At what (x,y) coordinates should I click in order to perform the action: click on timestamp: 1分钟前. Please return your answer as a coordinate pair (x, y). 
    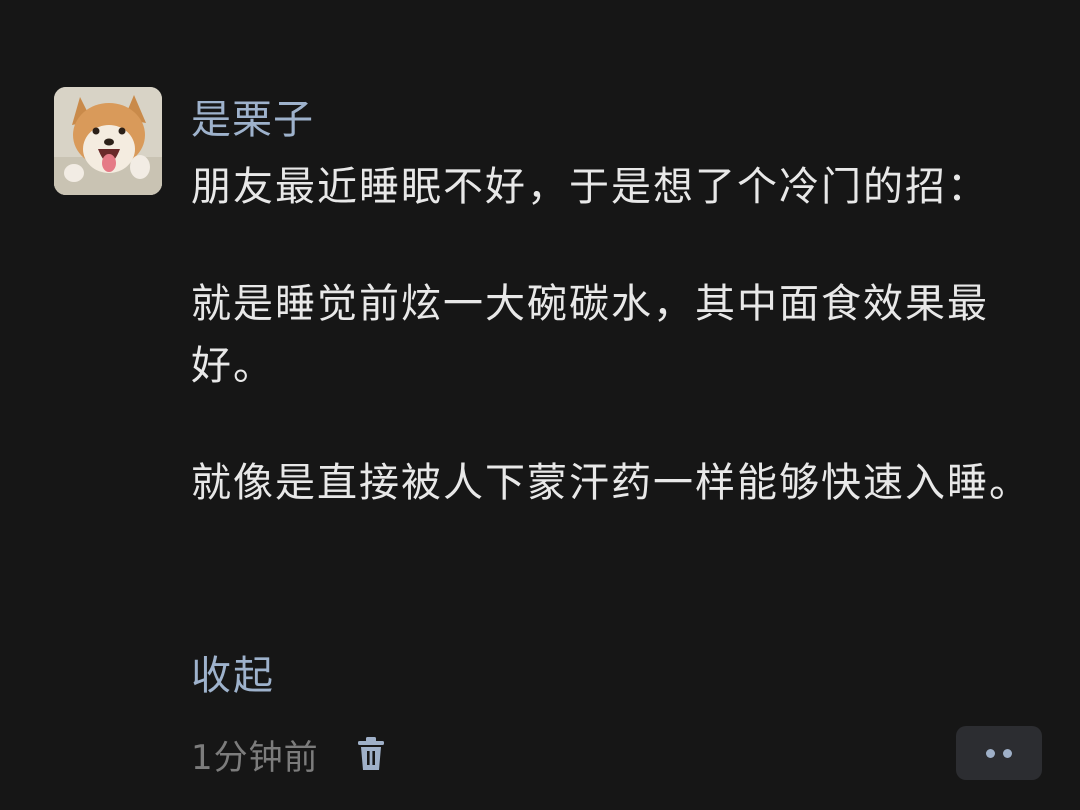
    Looking at the image, I should click on (255, 757).